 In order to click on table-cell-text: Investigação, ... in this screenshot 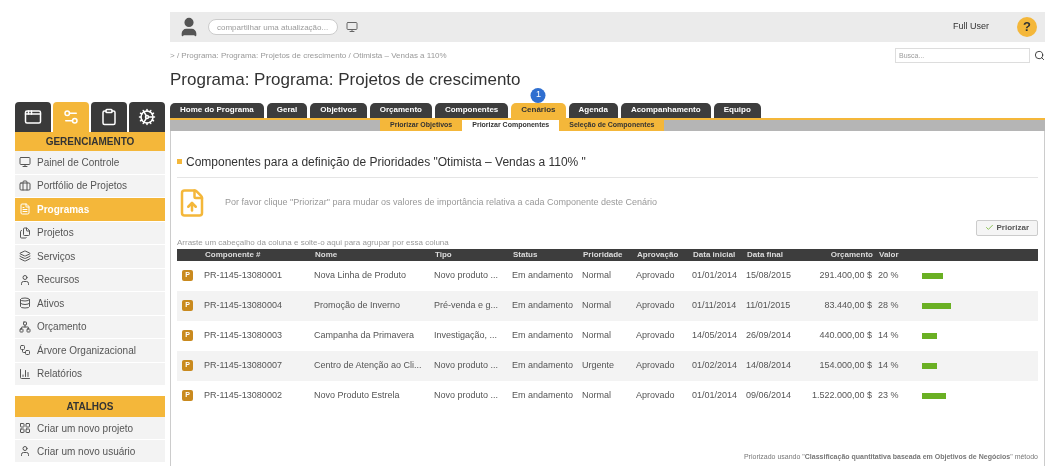, I will do `click(466, 335)`.